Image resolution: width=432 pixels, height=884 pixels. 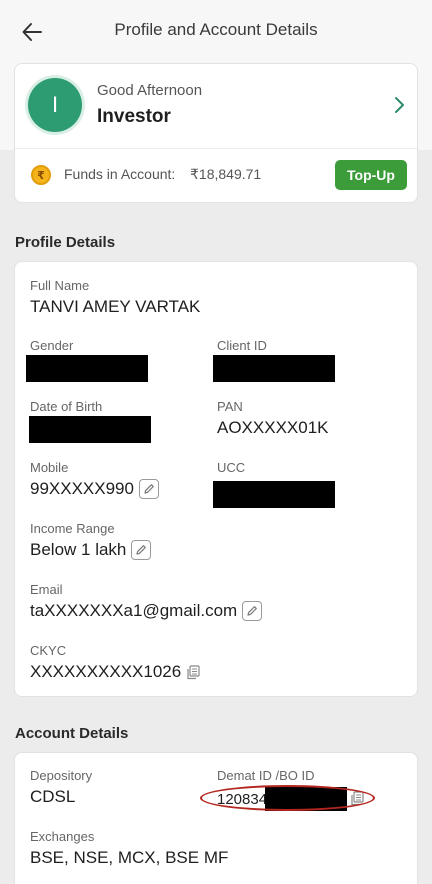 What do you see at coordinates (72, 528) in the screenshot?
I see `income-range-label: Income Range` at bounding box center [72, 528].